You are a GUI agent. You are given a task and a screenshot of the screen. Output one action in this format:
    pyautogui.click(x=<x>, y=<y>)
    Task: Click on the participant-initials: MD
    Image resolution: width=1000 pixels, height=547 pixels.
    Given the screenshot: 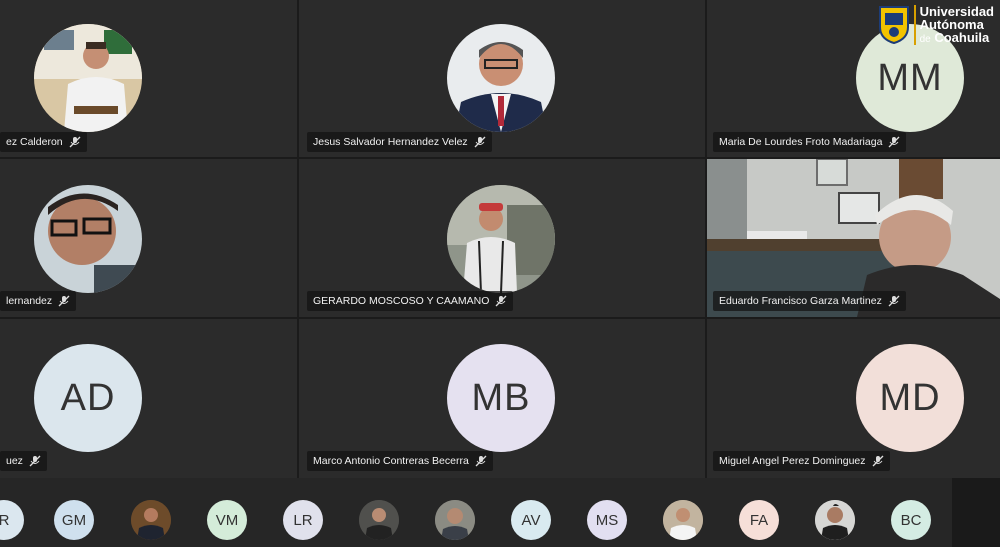 What is the action you would take?
    pyautogui.click(x=910, y=397)
    